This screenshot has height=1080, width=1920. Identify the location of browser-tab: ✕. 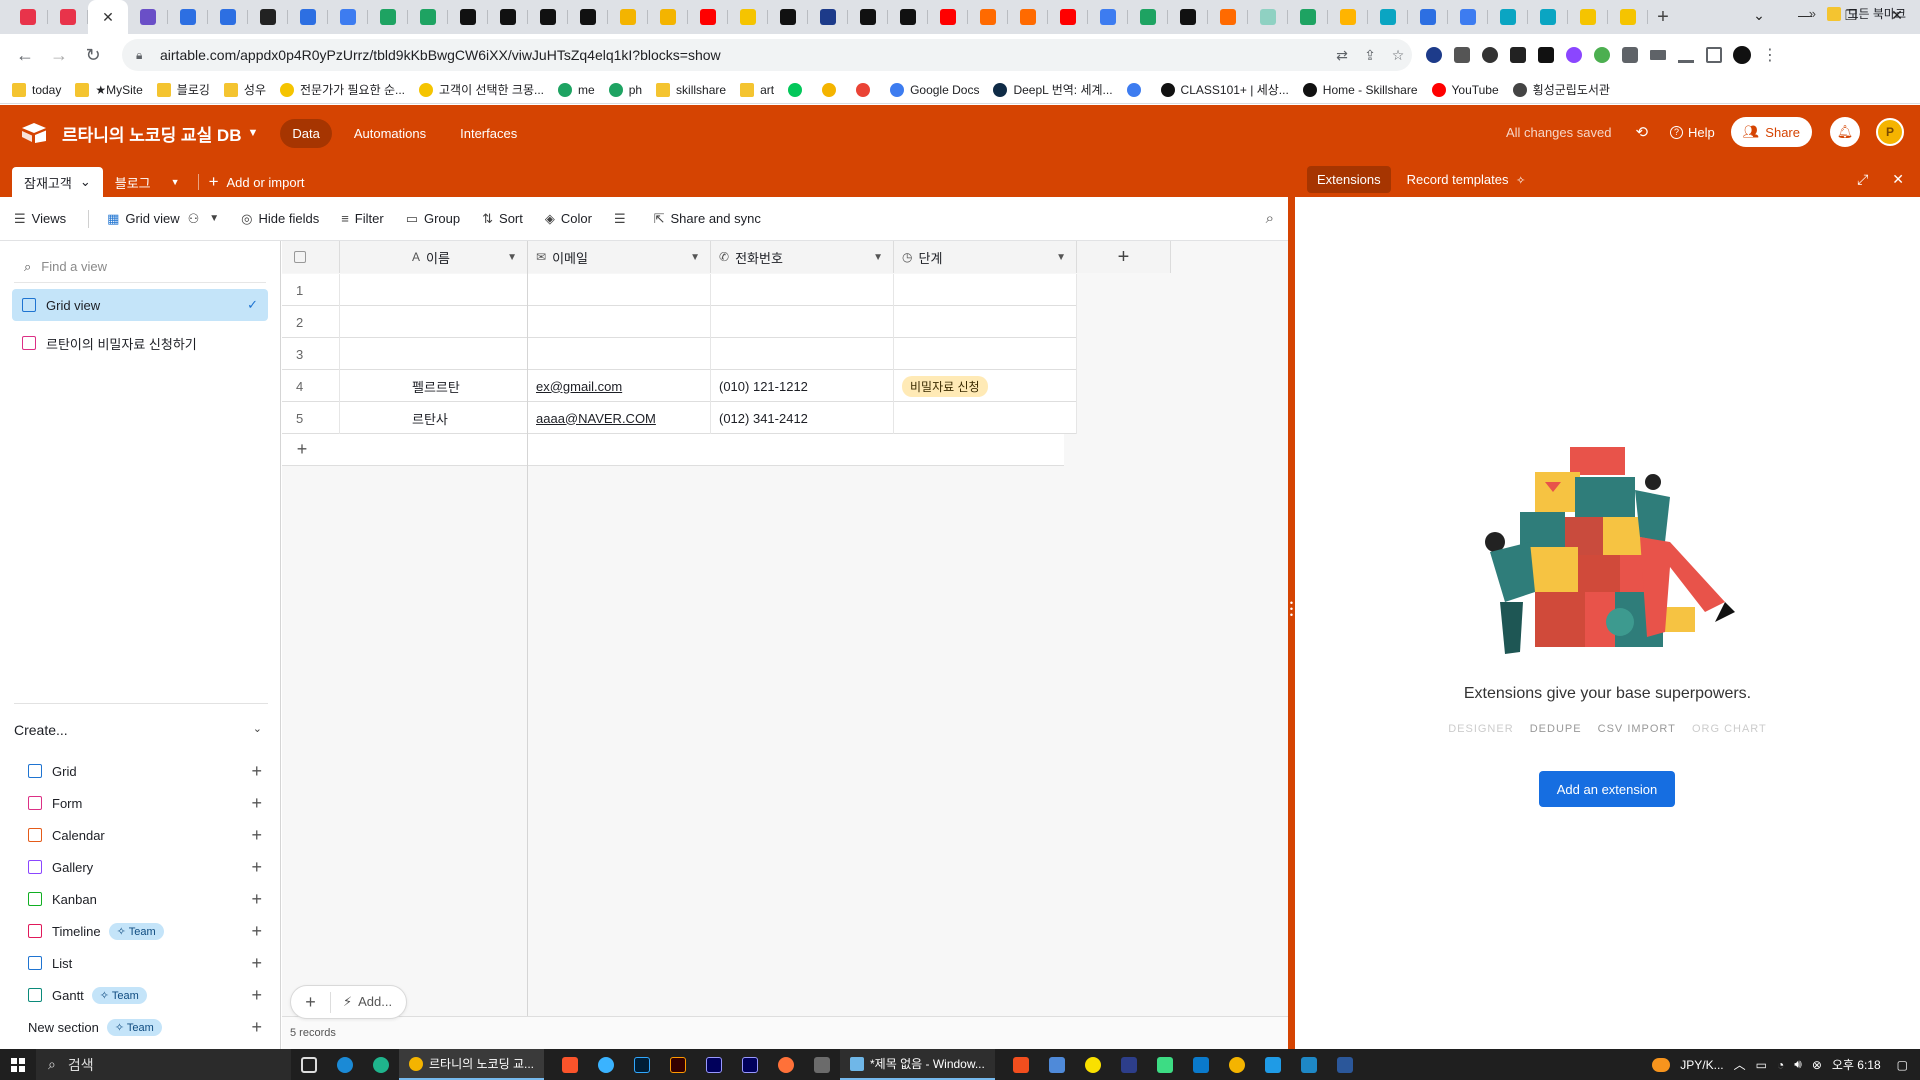
(108, 17).